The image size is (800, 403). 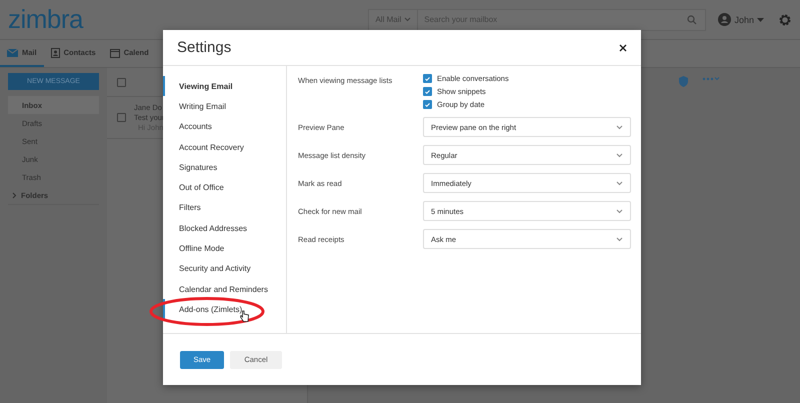 What do you see at coordinates (224, 208) in the screenshot?
I see `settings-nav-item: Filters` at bounding box center [224, 208].